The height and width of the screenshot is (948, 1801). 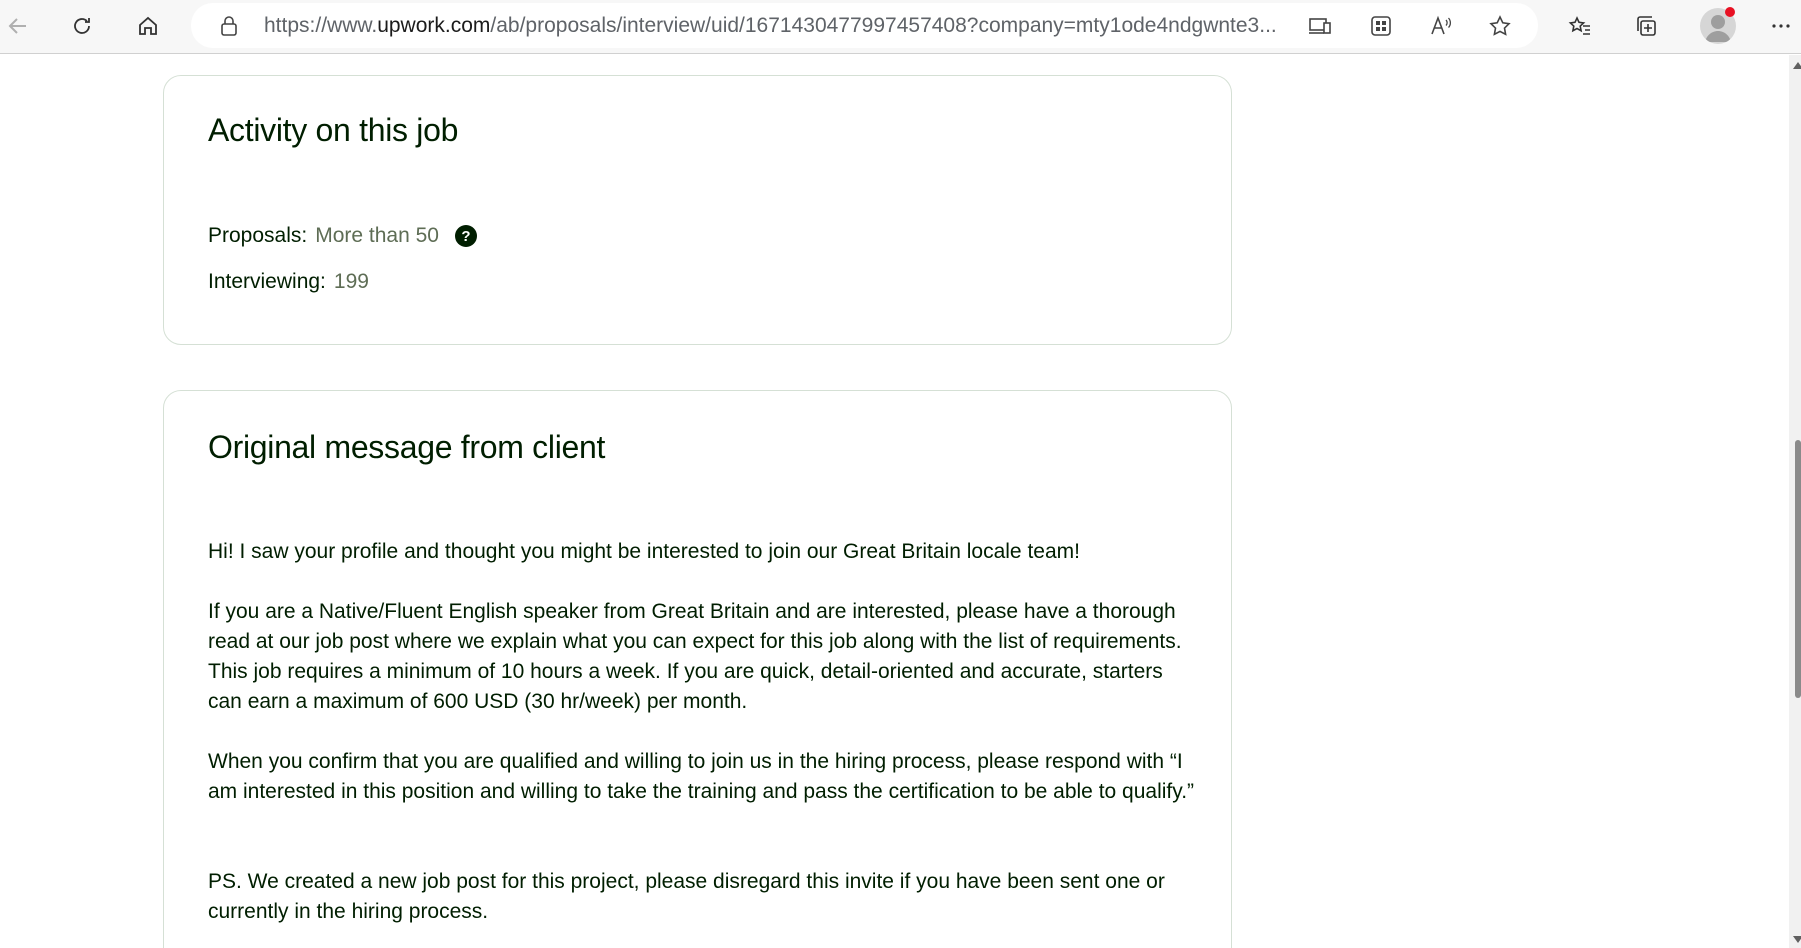 I want to click on interviewing-value: 199, so click(x=351, y=281).